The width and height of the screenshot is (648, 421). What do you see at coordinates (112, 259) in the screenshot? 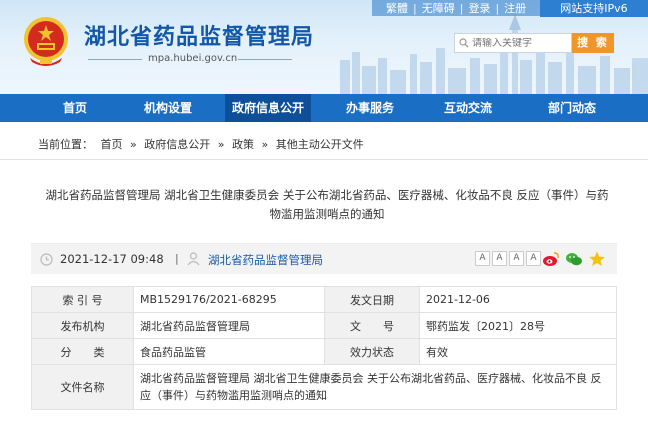
I see `publish-date: 2021-12-17 09:48` at bounding box center [112, 259].